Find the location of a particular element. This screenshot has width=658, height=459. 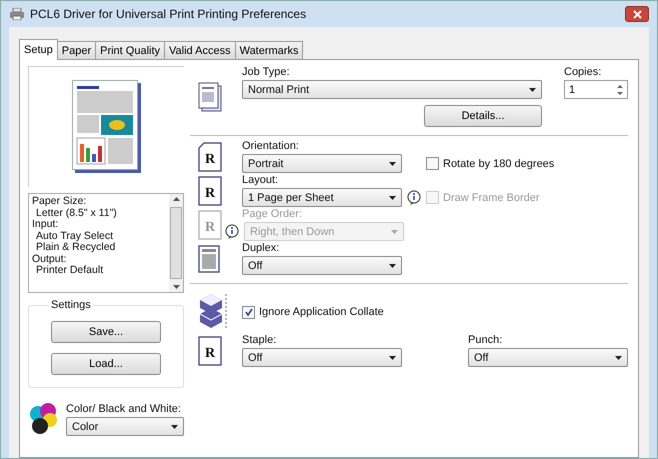

summary-line: Output: is located at coordinates (49, 259).